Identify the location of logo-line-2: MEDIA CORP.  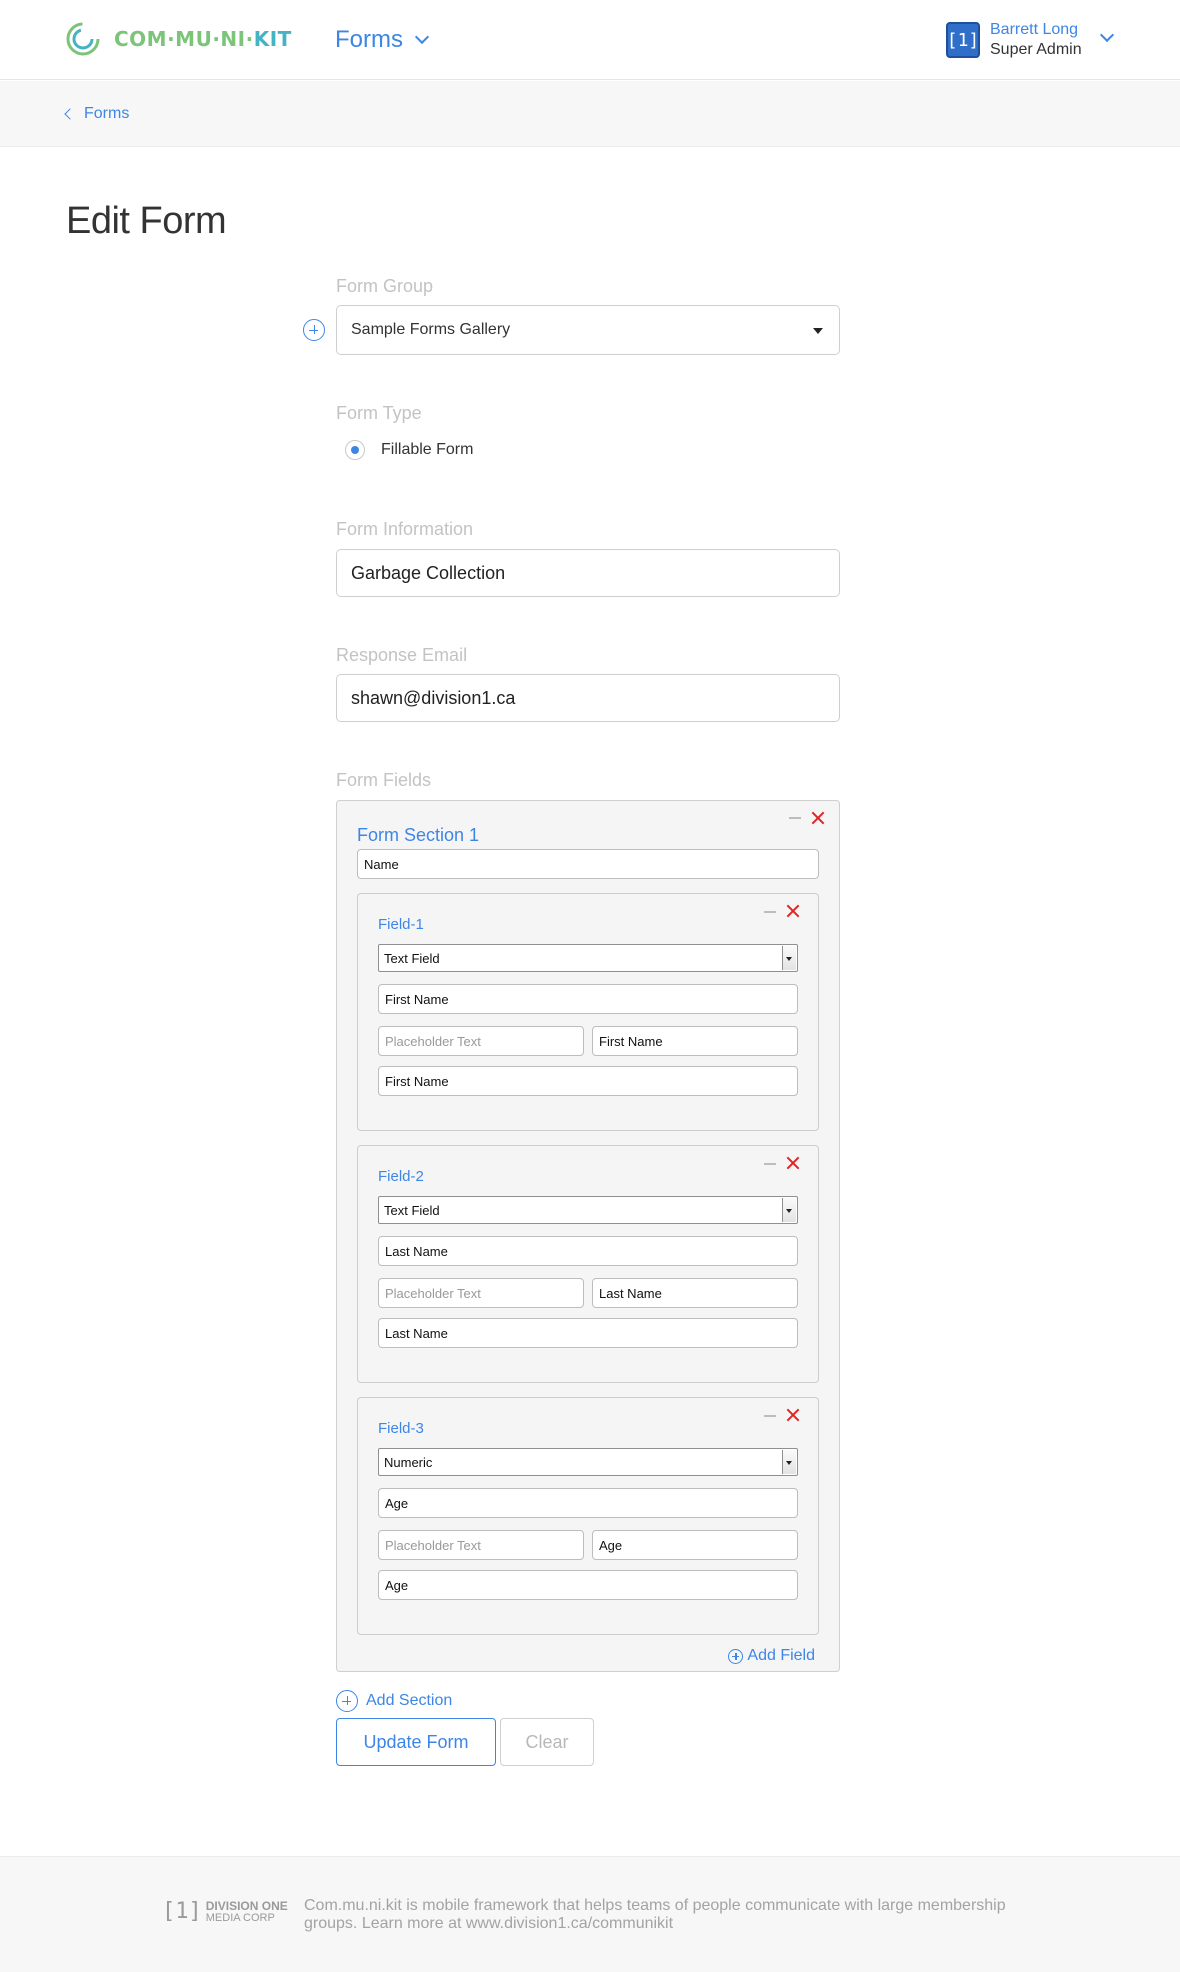
(240, 1917).